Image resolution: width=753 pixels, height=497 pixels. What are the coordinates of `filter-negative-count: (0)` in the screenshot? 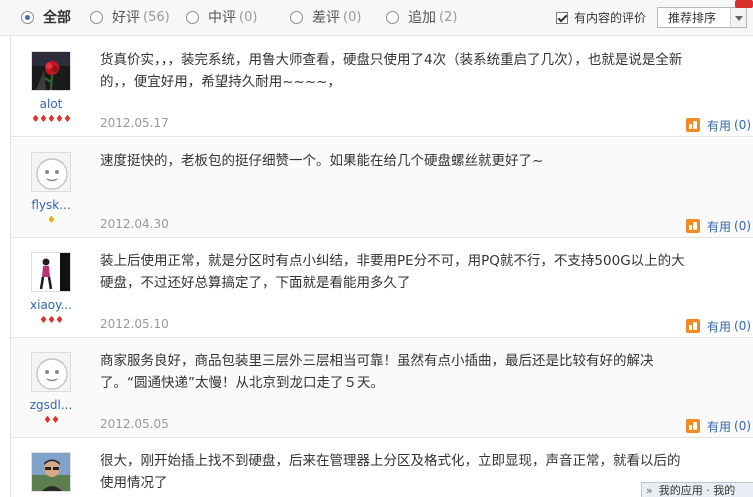 It's located at (352, 17).